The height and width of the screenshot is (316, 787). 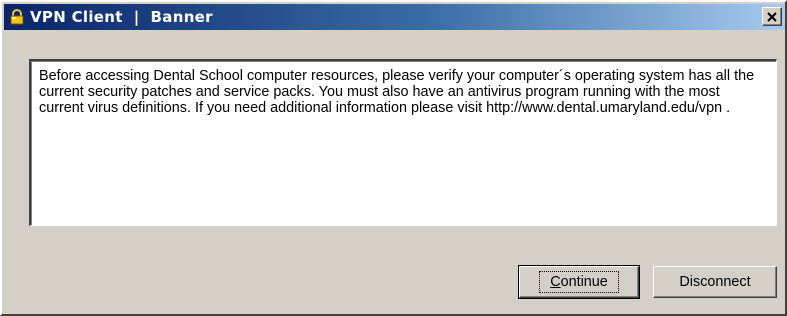 I want to click on title-bar: VPN Client | Banner, so click(x=394, y=17).